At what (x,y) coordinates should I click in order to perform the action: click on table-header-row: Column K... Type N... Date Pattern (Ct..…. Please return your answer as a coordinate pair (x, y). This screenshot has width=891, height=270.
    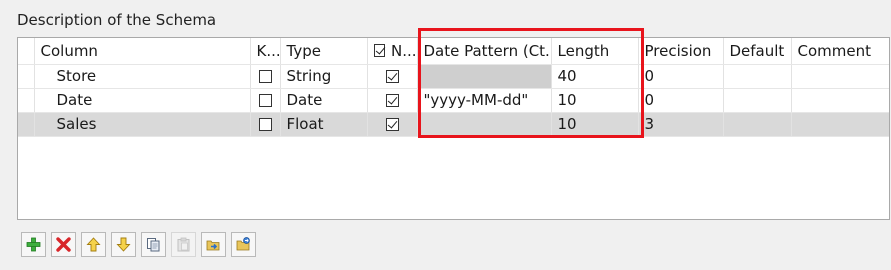
    Looking at the image, I should click on (453, 51).